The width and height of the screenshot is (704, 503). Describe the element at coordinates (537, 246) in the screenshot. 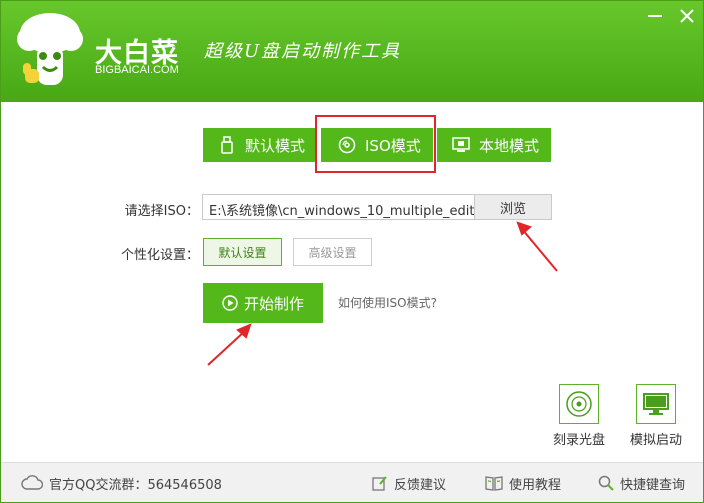

I see `arrow-to-browse` at that location.